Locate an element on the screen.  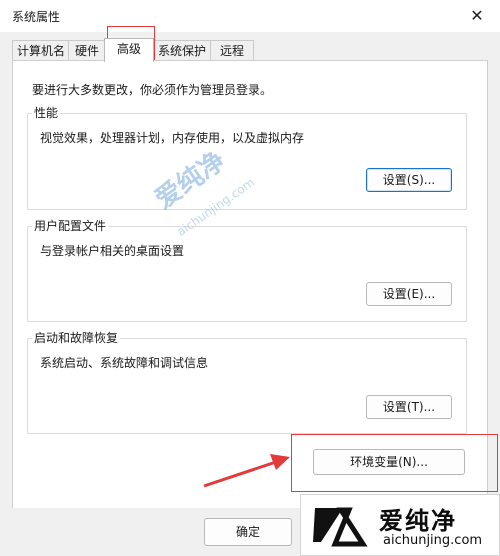
logo-text: 爱纯净 is located at coordinates (418, 521).